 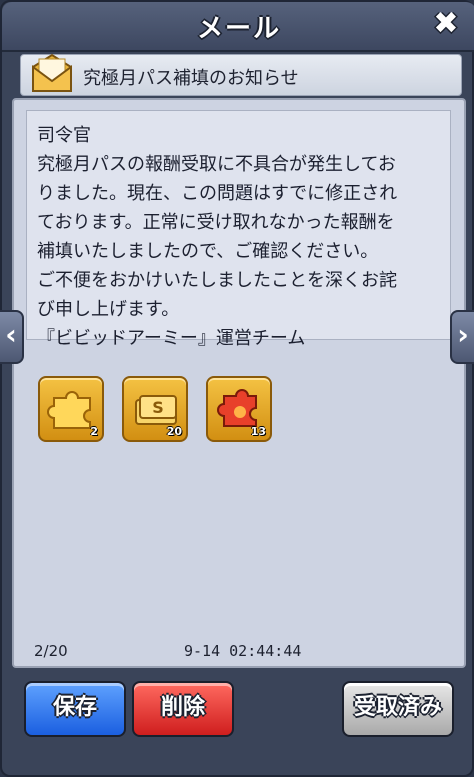 I want to click on message-line: りました。現在、この問題はすでに修正され, so click(x=217, y=193).